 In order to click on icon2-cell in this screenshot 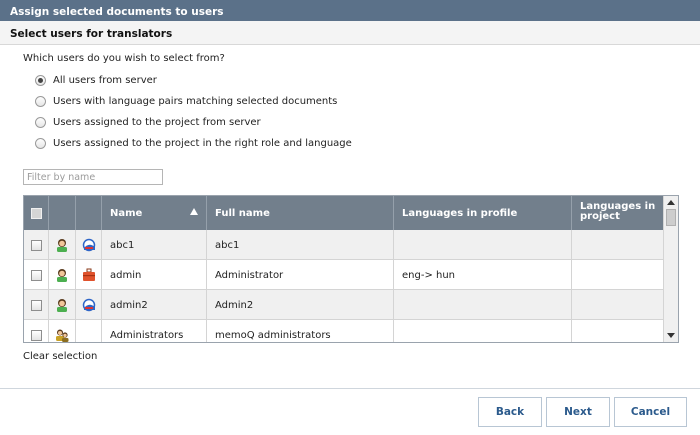, I will do `click(89, 331)`.